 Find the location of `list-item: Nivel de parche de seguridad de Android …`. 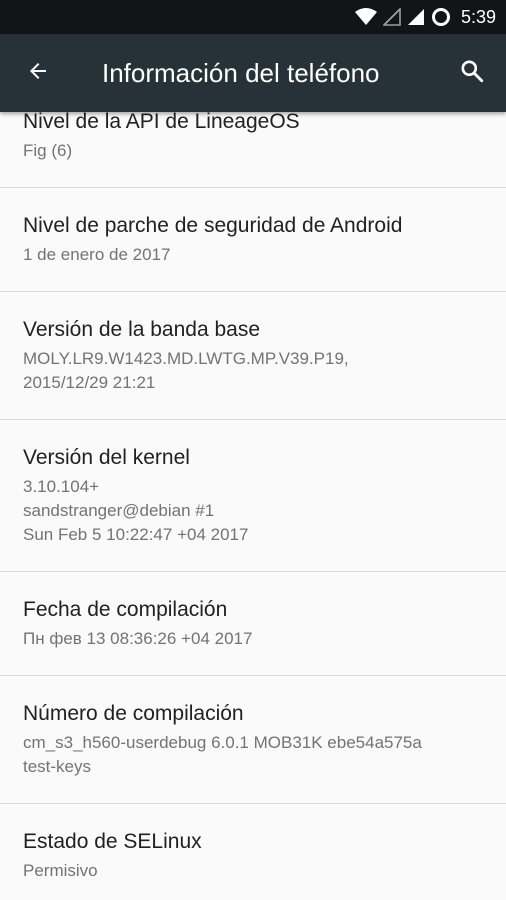

list-item: Nivel de parche de seguridad de Android … is located at coordinates (253, 240).